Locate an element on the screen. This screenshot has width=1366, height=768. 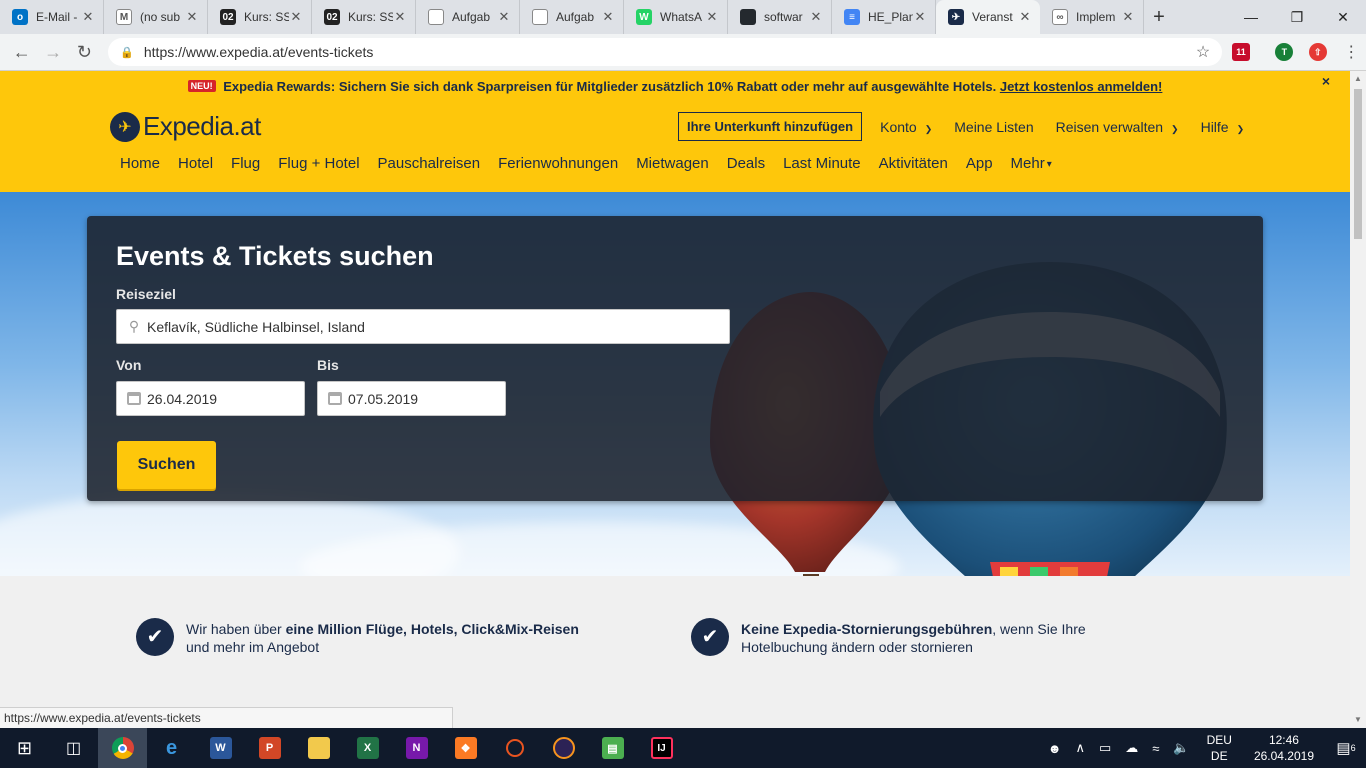
clock-time: 12:46 is located at coordinates (1283, 740).